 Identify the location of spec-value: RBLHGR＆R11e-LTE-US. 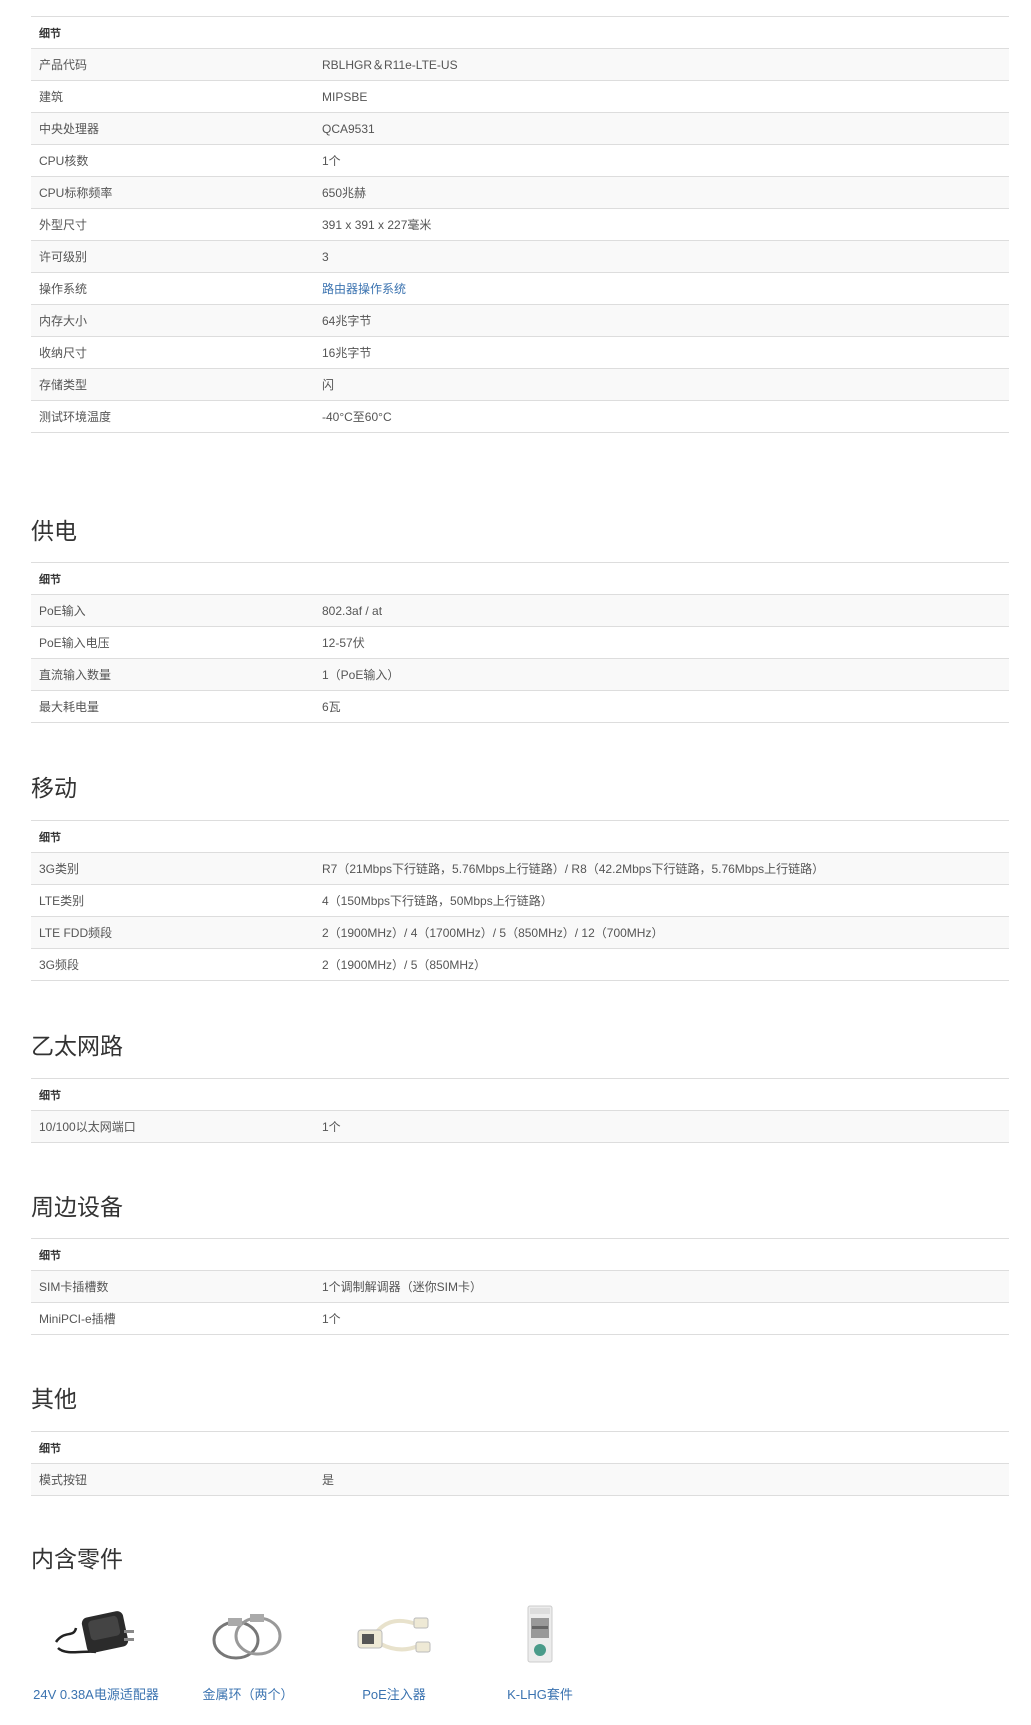
(661, 64).